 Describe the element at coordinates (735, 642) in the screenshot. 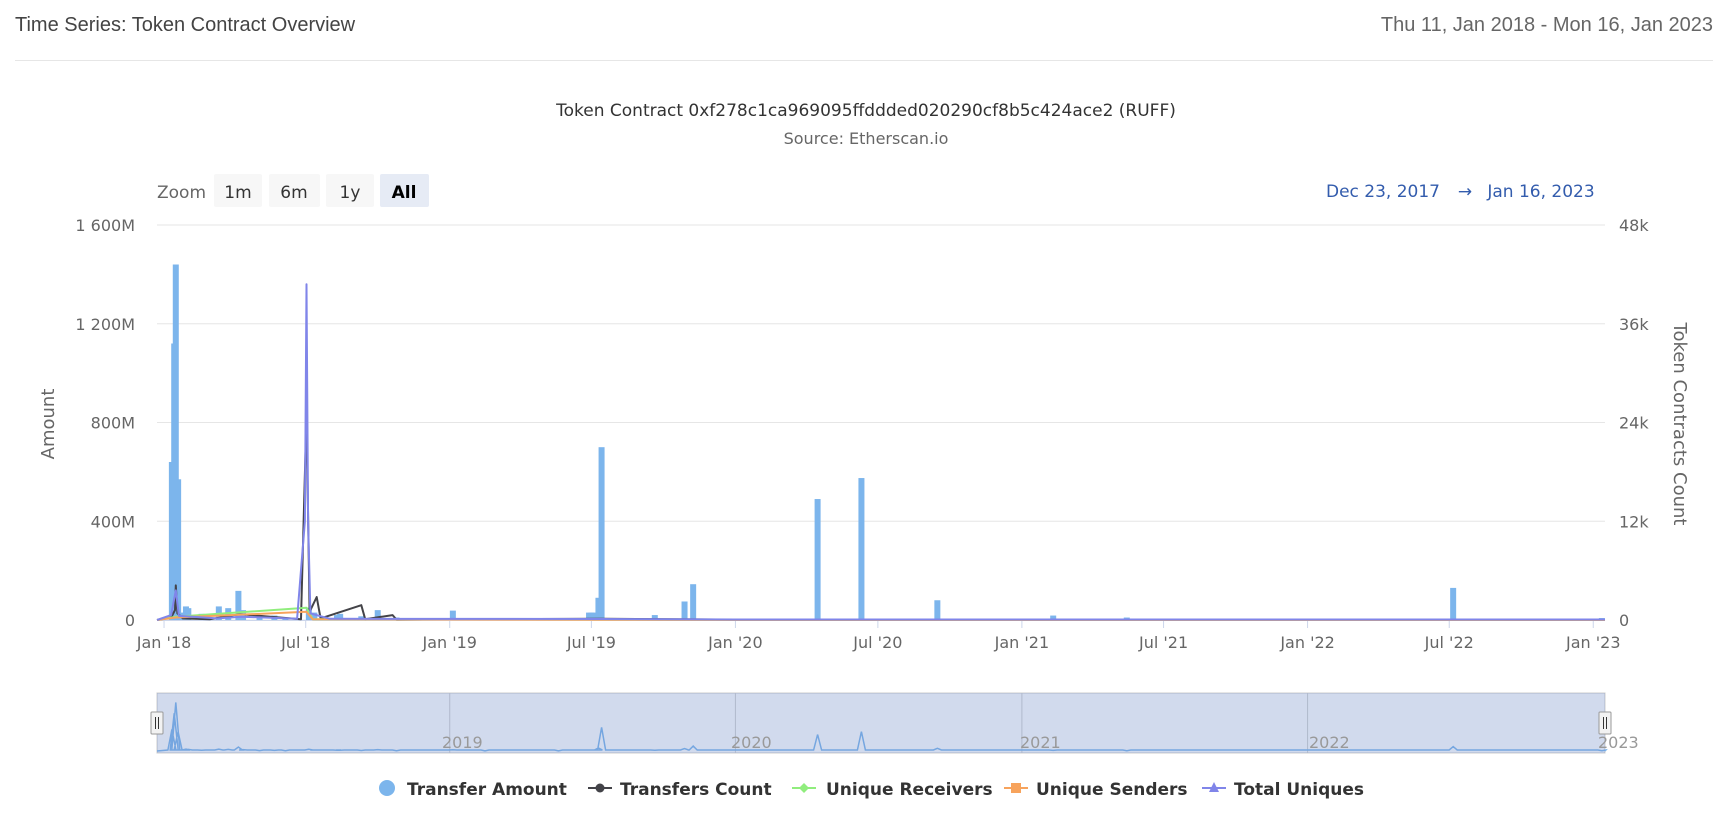

I see `x-tick-label: Jan '20` at that location.